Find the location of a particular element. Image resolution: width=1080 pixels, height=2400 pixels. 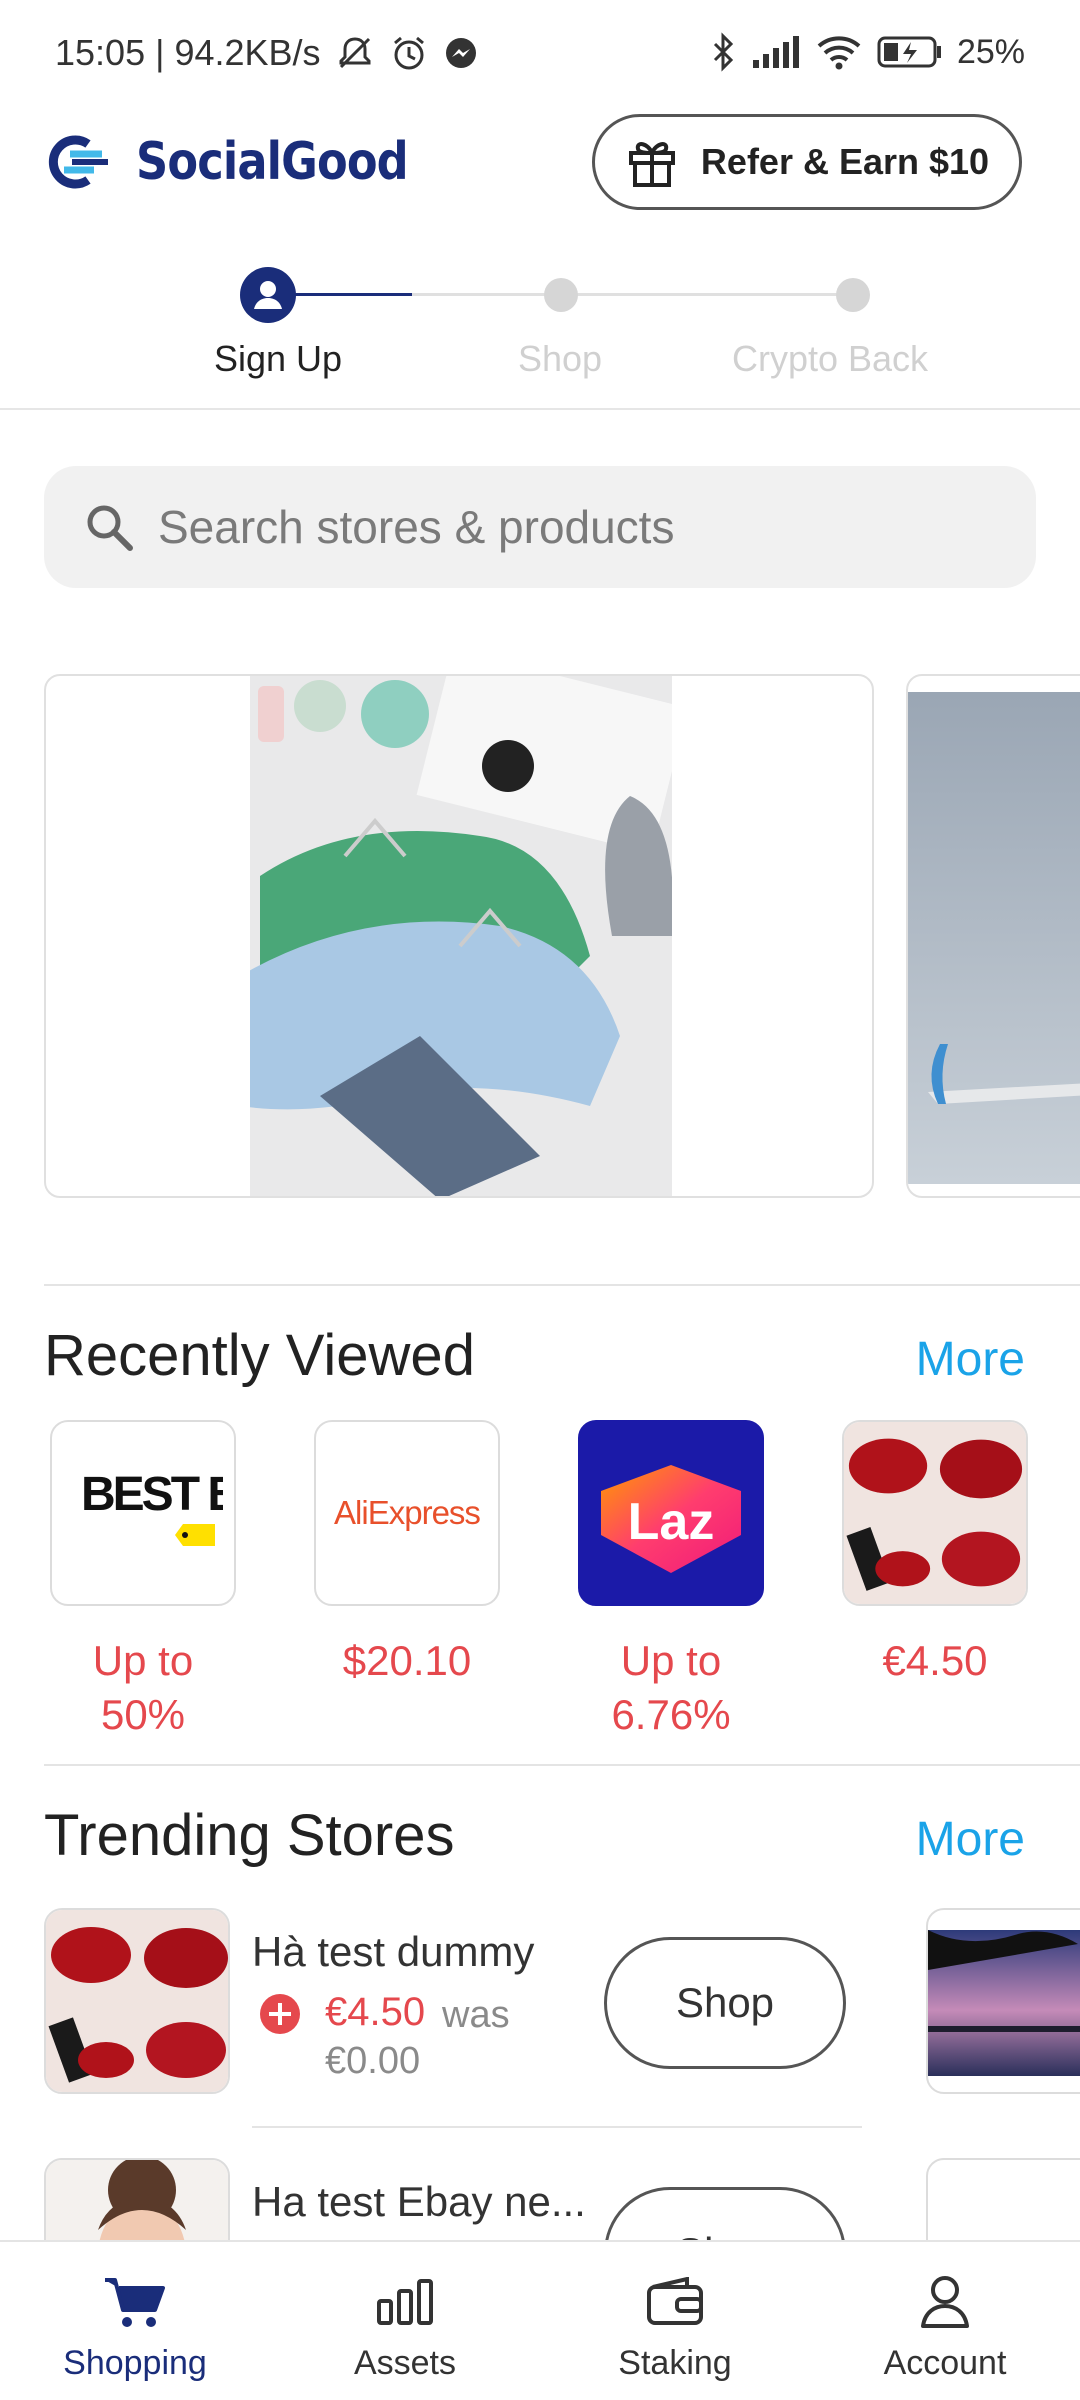

mute-icon is located at coordinates (355, 53).